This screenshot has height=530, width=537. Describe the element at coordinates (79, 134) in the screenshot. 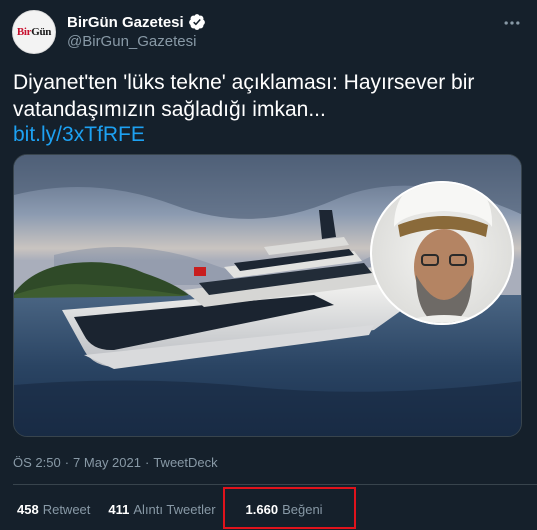

I see `tweet-link: bit.ly/3xTfRFE` at that location.